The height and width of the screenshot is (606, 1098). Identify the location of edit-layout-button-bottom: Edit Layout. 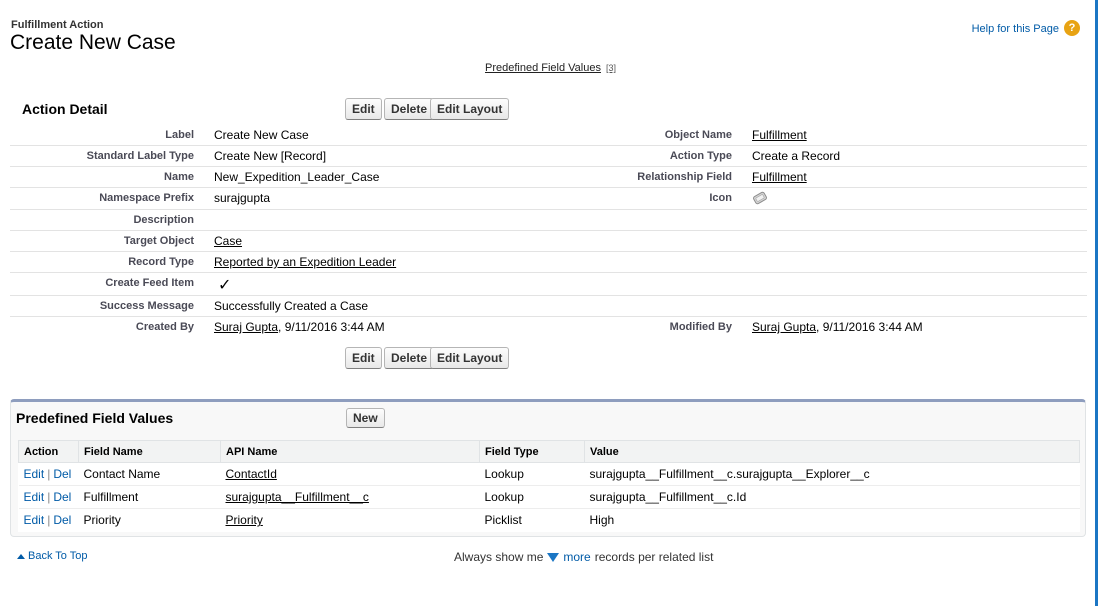
(470, 358).